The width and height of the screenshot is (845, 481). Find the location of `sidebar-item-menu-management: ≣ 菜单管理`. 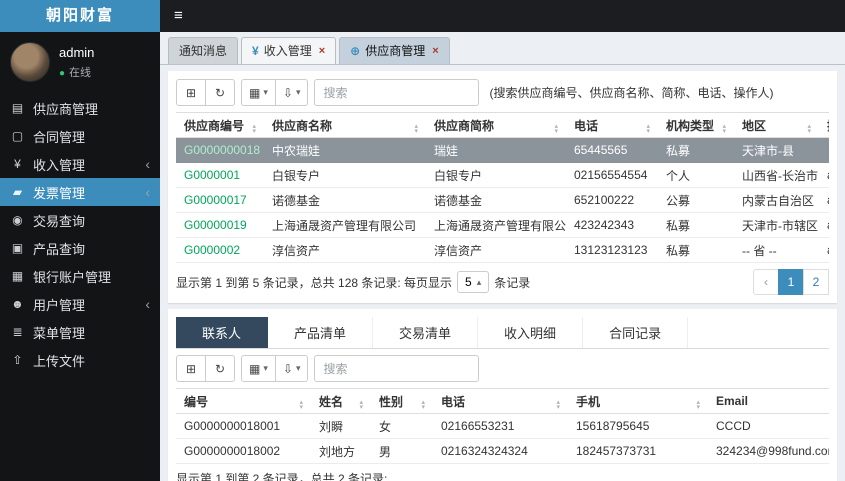

sidebar-item-menu-management: ≣ 菜单管理 is located at coordinates (80, 332).